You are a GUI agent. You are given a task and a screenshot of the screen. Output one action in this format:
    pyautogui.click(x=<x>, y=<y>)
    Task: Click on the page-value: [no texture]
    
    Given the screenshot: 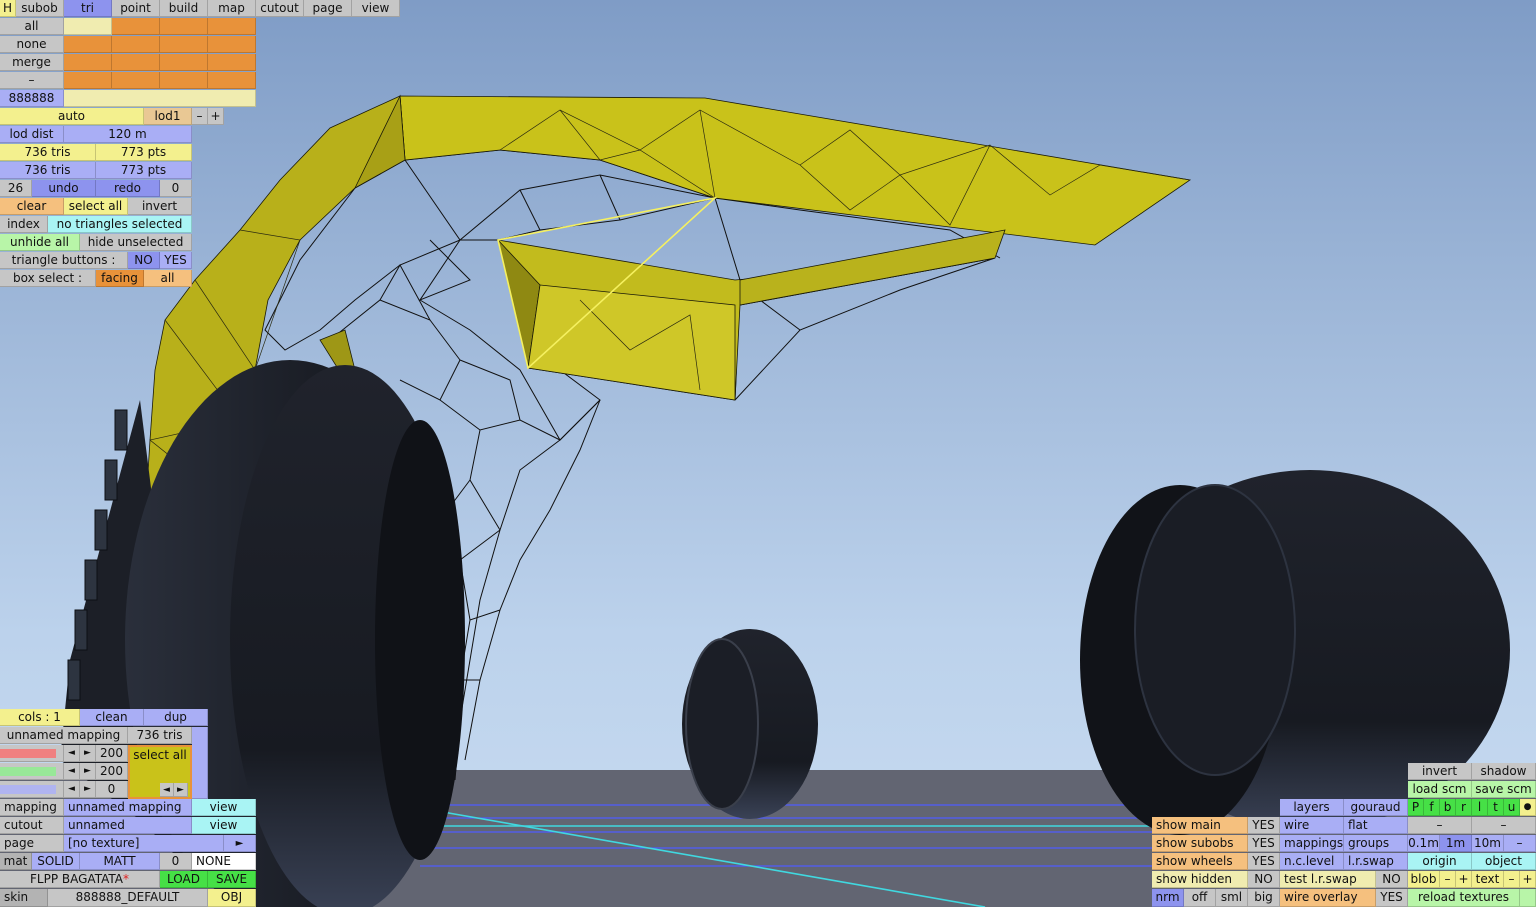 What is the action you would take?
    pyautogui.click(x=144, y=843)
    